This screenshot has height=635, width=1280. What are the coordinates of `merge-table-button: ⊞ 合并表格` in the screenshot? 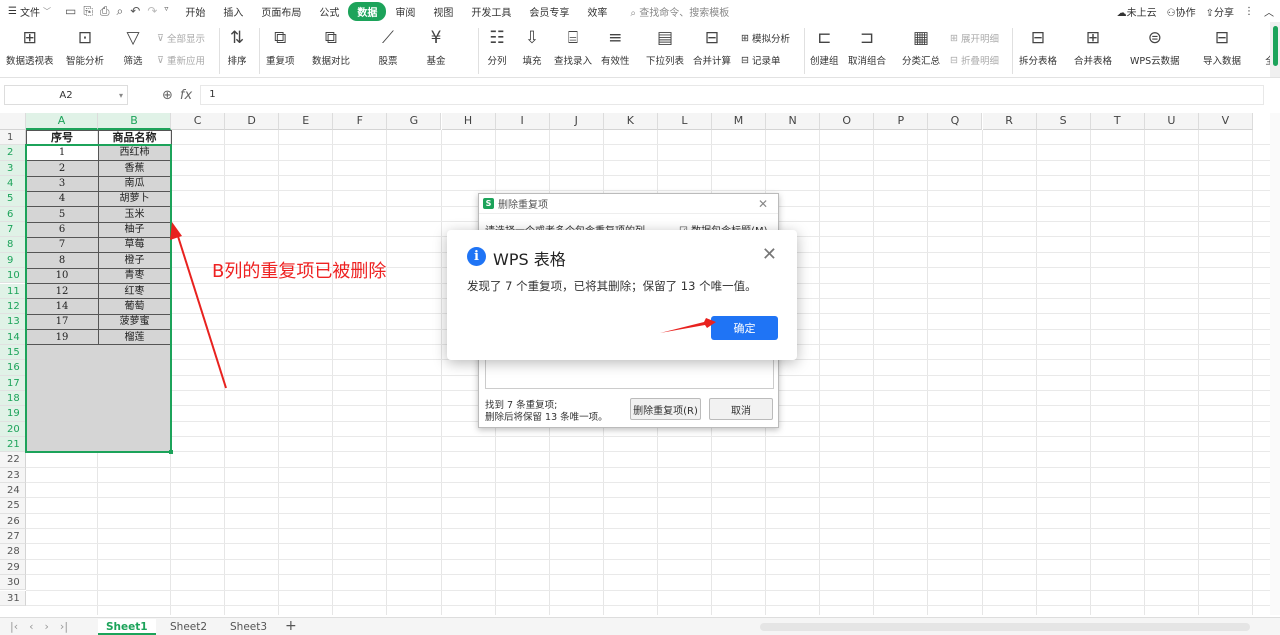 It's located at (1093, 46).